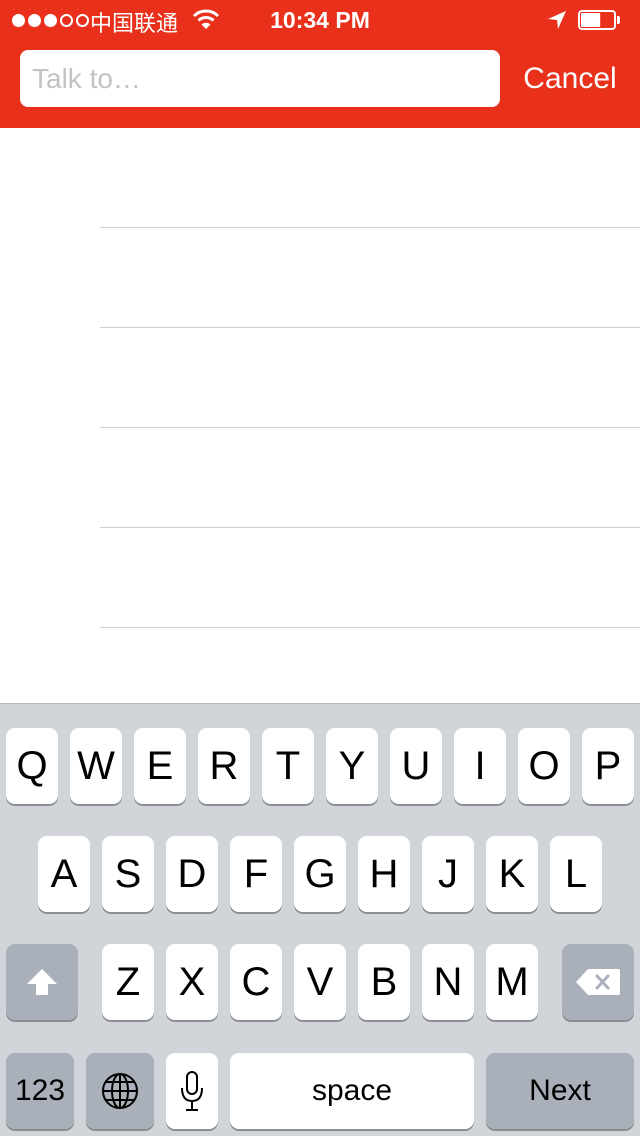 Image resolution: width=640 pixels, height=1136 pixels. I want to click on shift-arrow-icon, so click(42, 982).